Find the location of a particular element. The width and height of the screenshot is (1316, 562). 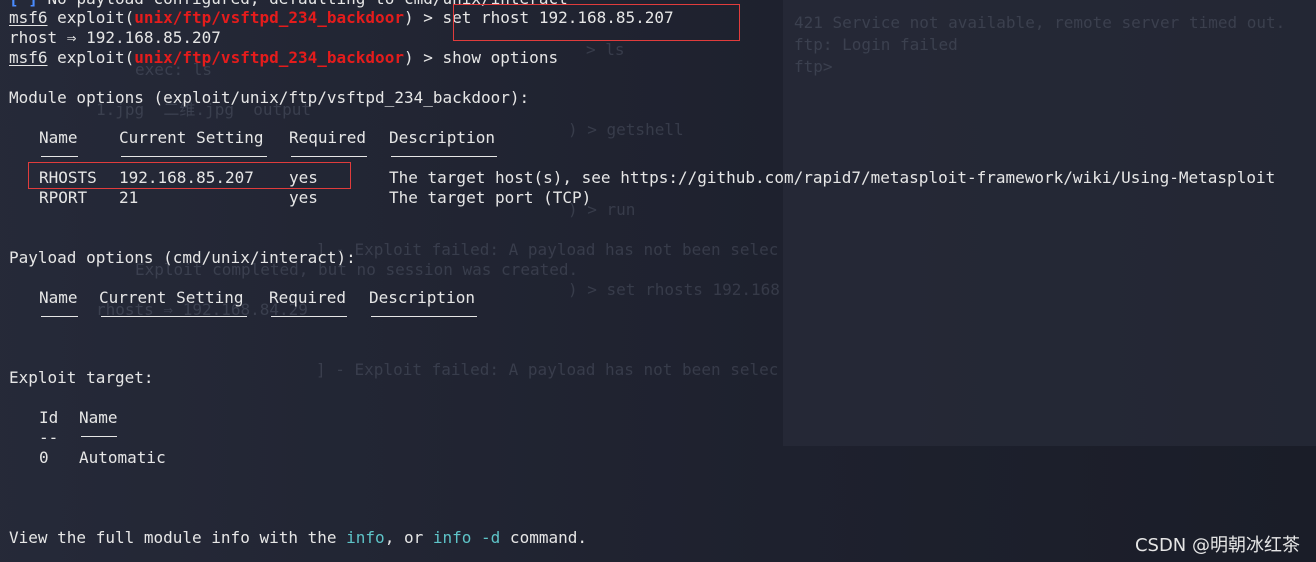

bg-ghost-ls: > ls is located at coordinates (605, 49).